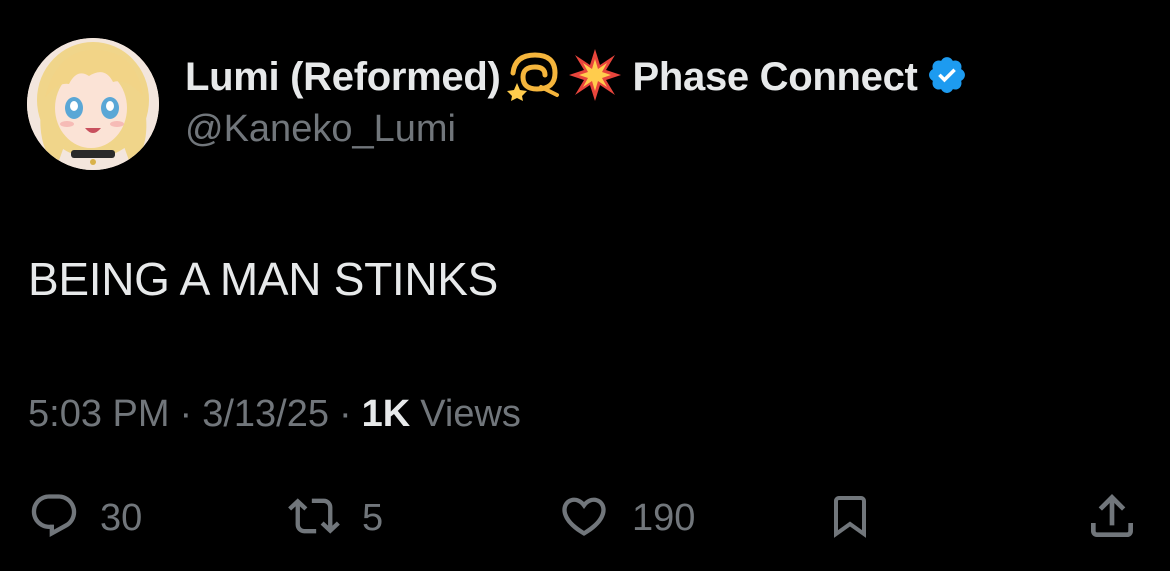  I want to click on reply-count: 30, so click(121, 517).